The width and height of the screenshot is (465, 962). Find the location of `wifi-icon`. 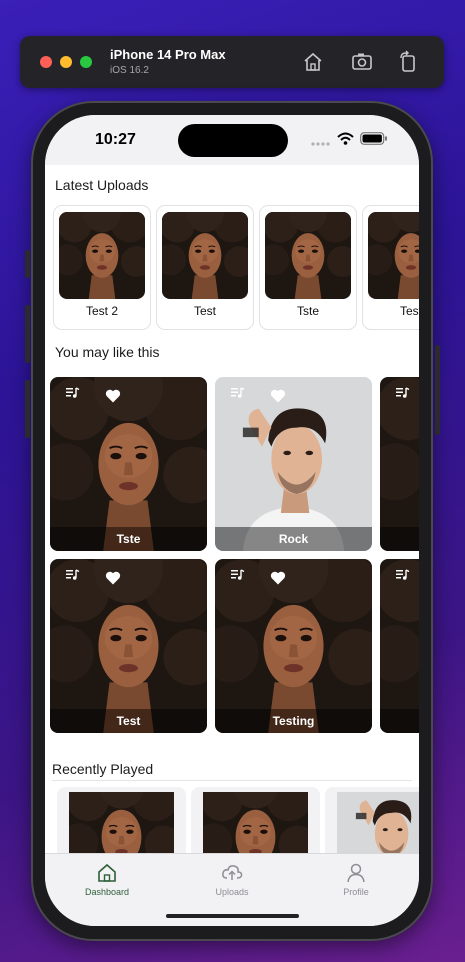

wifi-icon is located at coordinates (345, 138).